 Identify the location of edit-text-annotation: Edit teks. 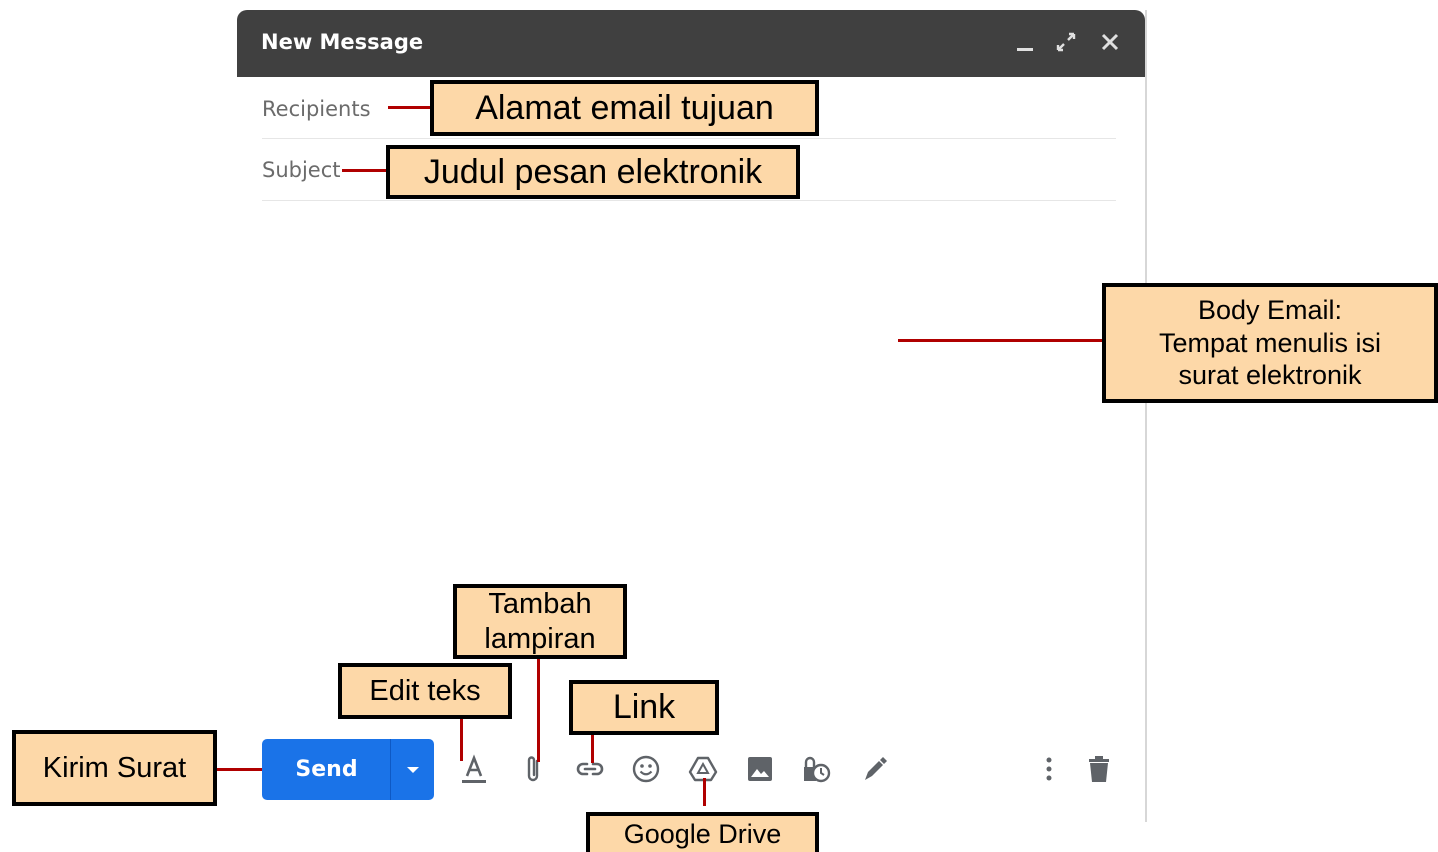
(425, 691).